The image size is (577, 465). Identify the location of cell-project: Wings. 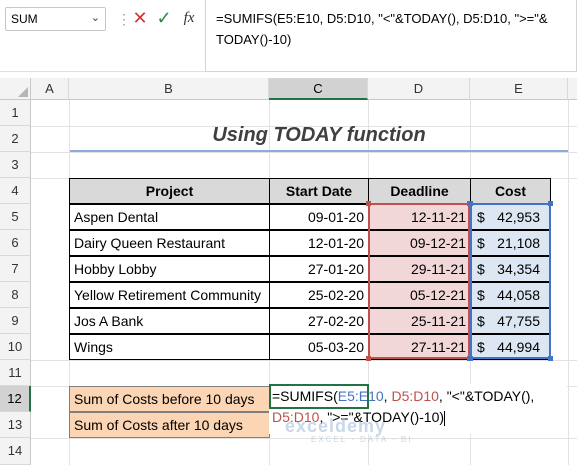
(169, 347).